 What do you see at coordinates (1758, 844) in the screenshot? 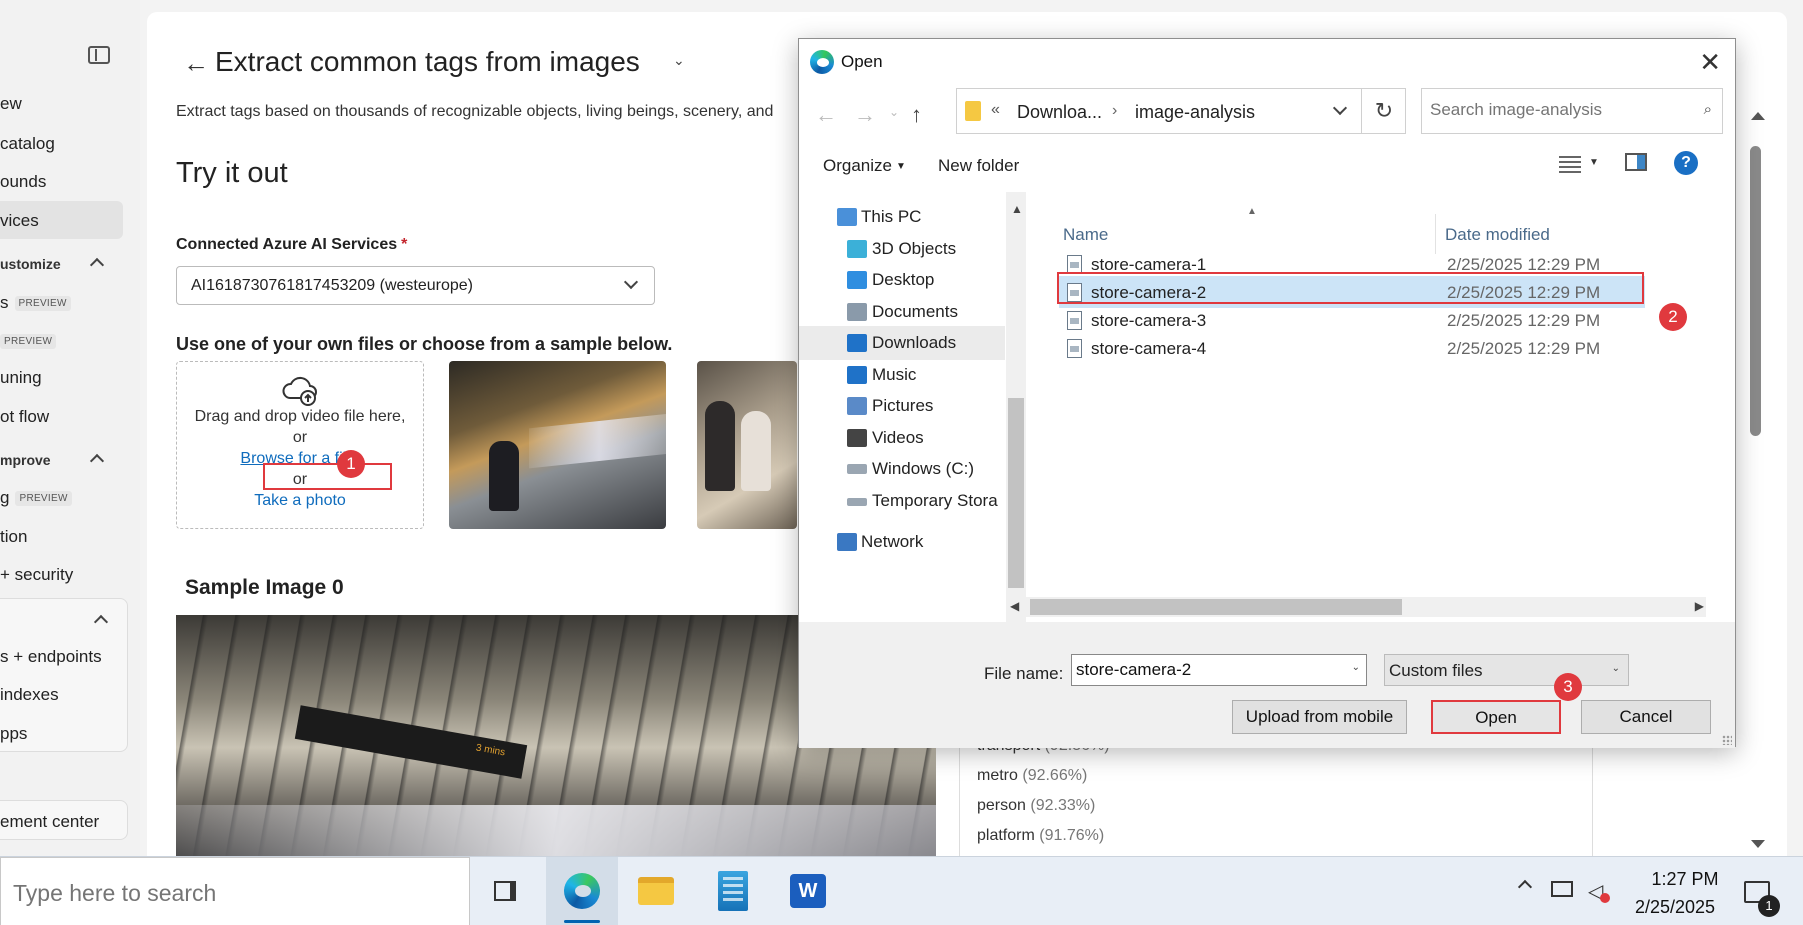
I see `scroll-down-icon` at bounding box center [1758, 844].